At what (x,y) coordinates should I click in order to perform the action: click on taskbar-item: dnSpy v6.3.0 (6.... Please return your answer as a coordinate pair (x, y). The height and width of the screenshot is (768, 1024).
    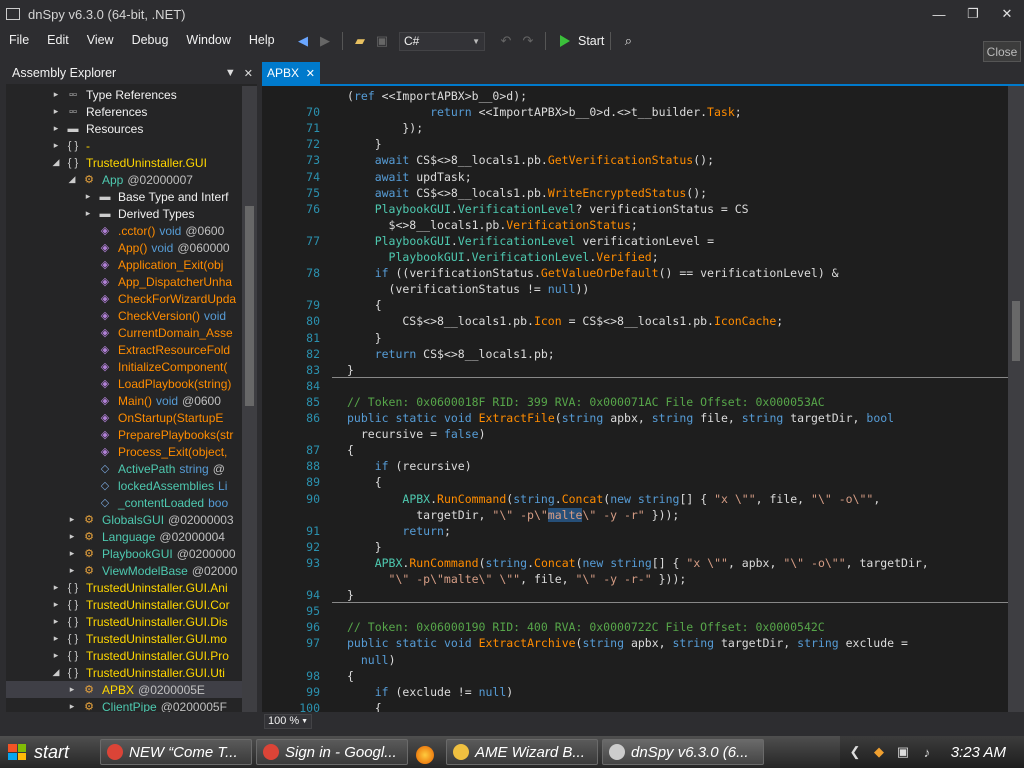
    Looking at the image, I should click on (683, 752).